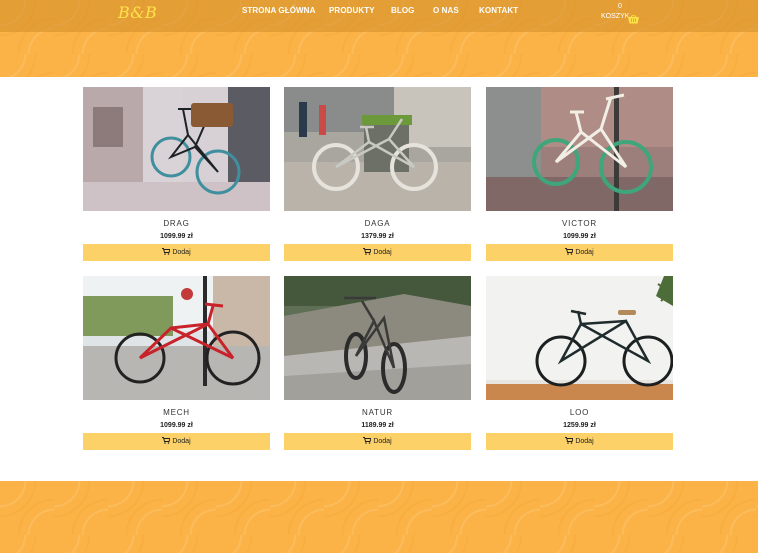  Describe the element at coordinates (377, 236) in the screenshot. I see `product-price: 1379.99 zł` at that location.